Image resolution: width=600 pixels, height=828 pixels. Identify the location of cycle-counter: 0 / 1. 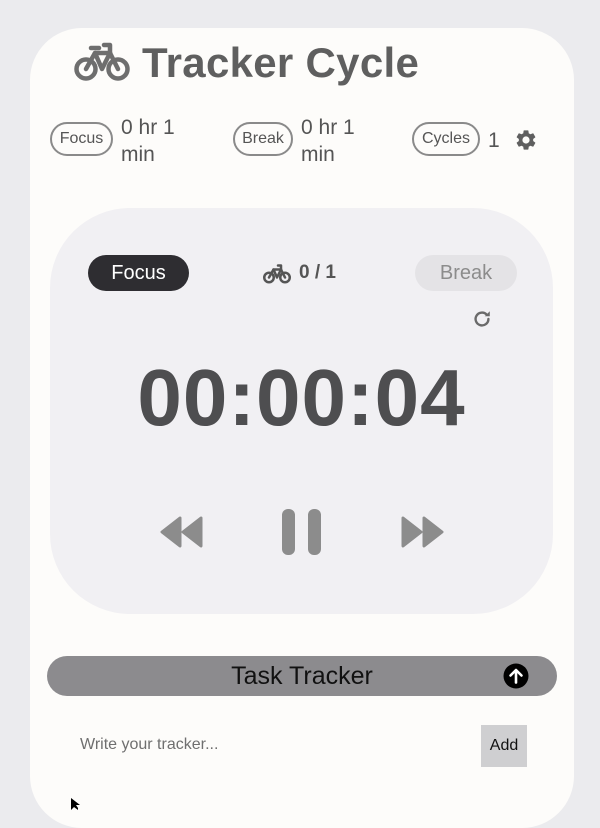
(299, 273).